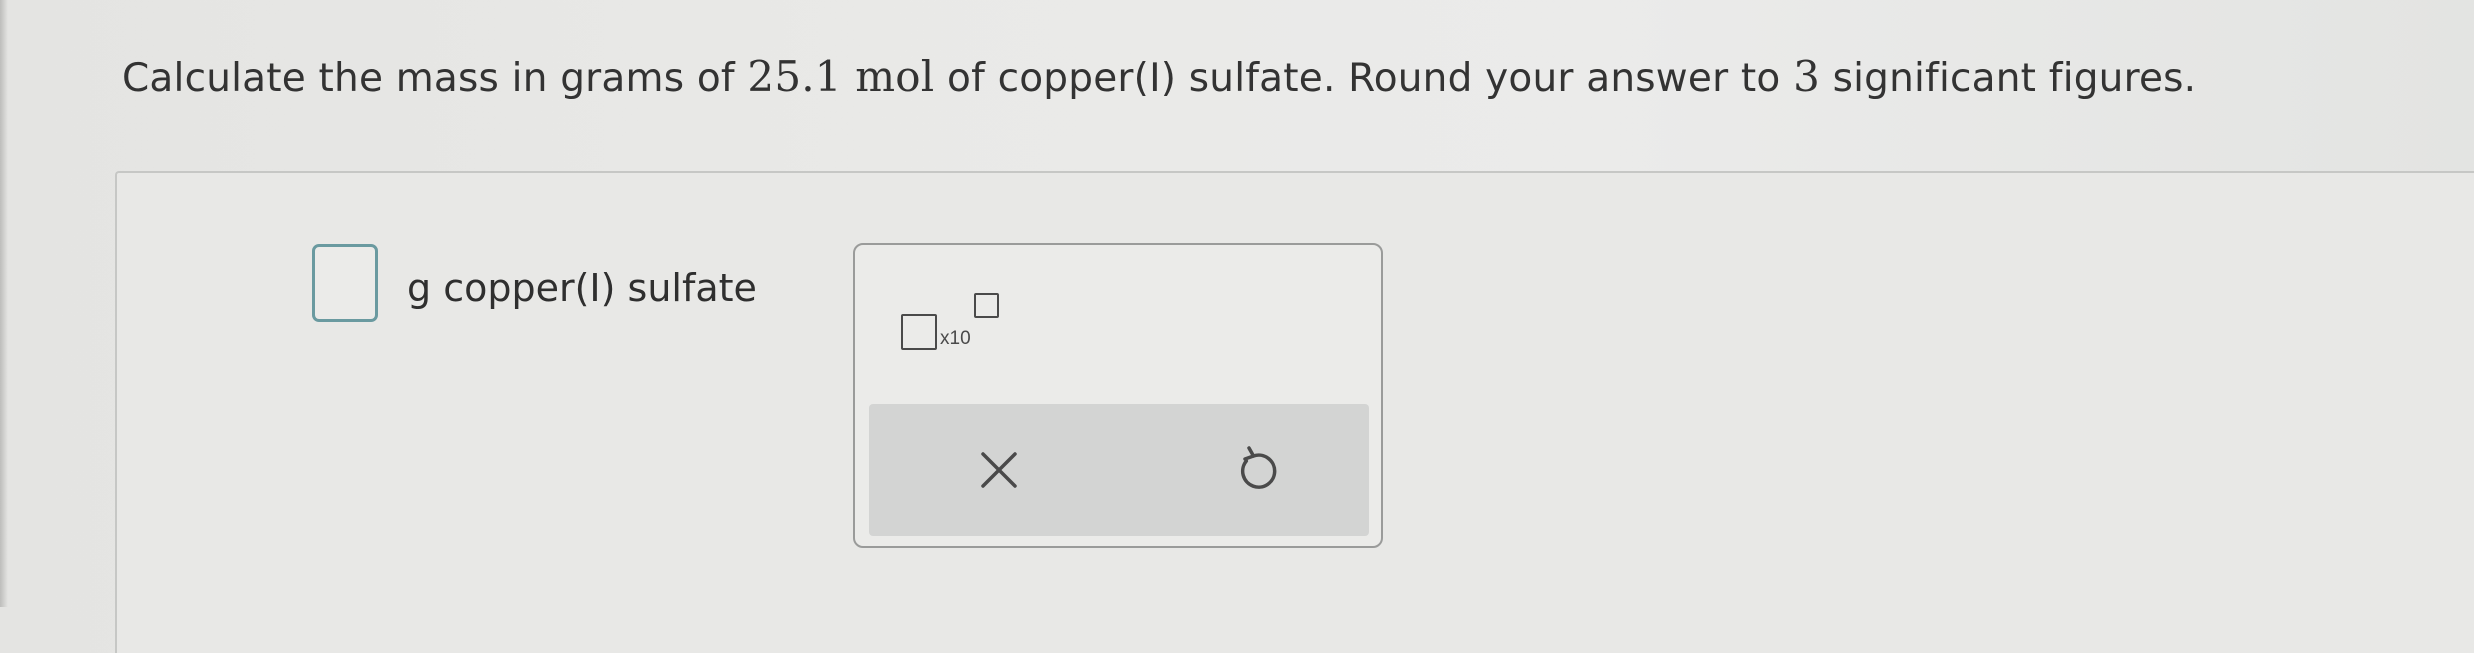  What do you see at coordinates (1119, 470) in the screenshot?
I see `action-bar` at bounding box center [1119, 470].